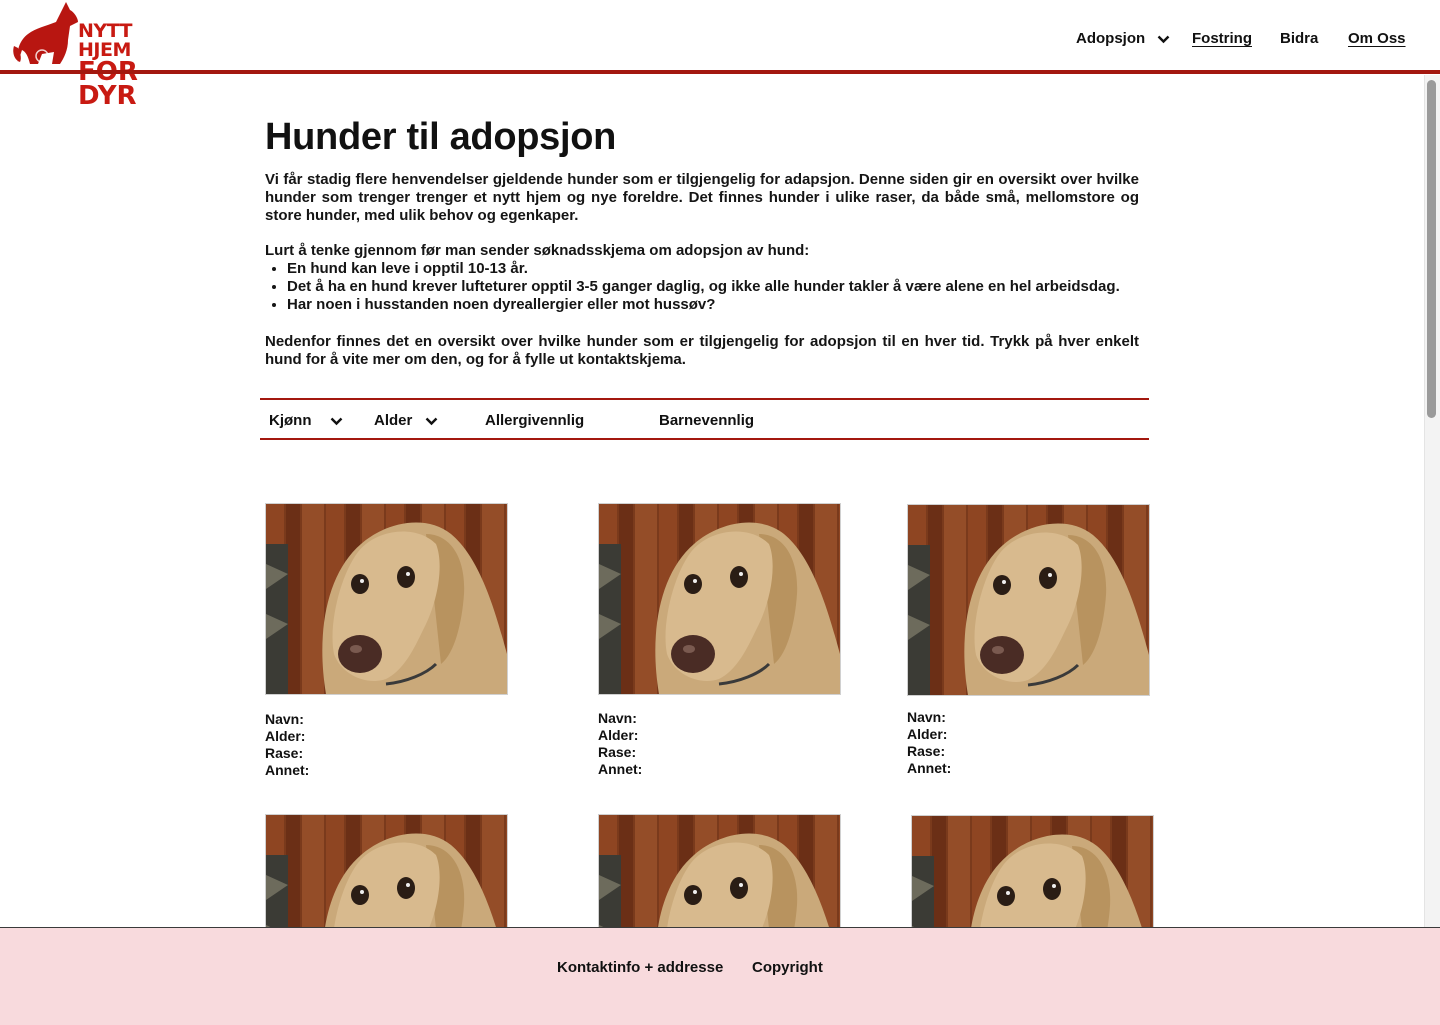  I want to click on site-footer, so click(720, 976).